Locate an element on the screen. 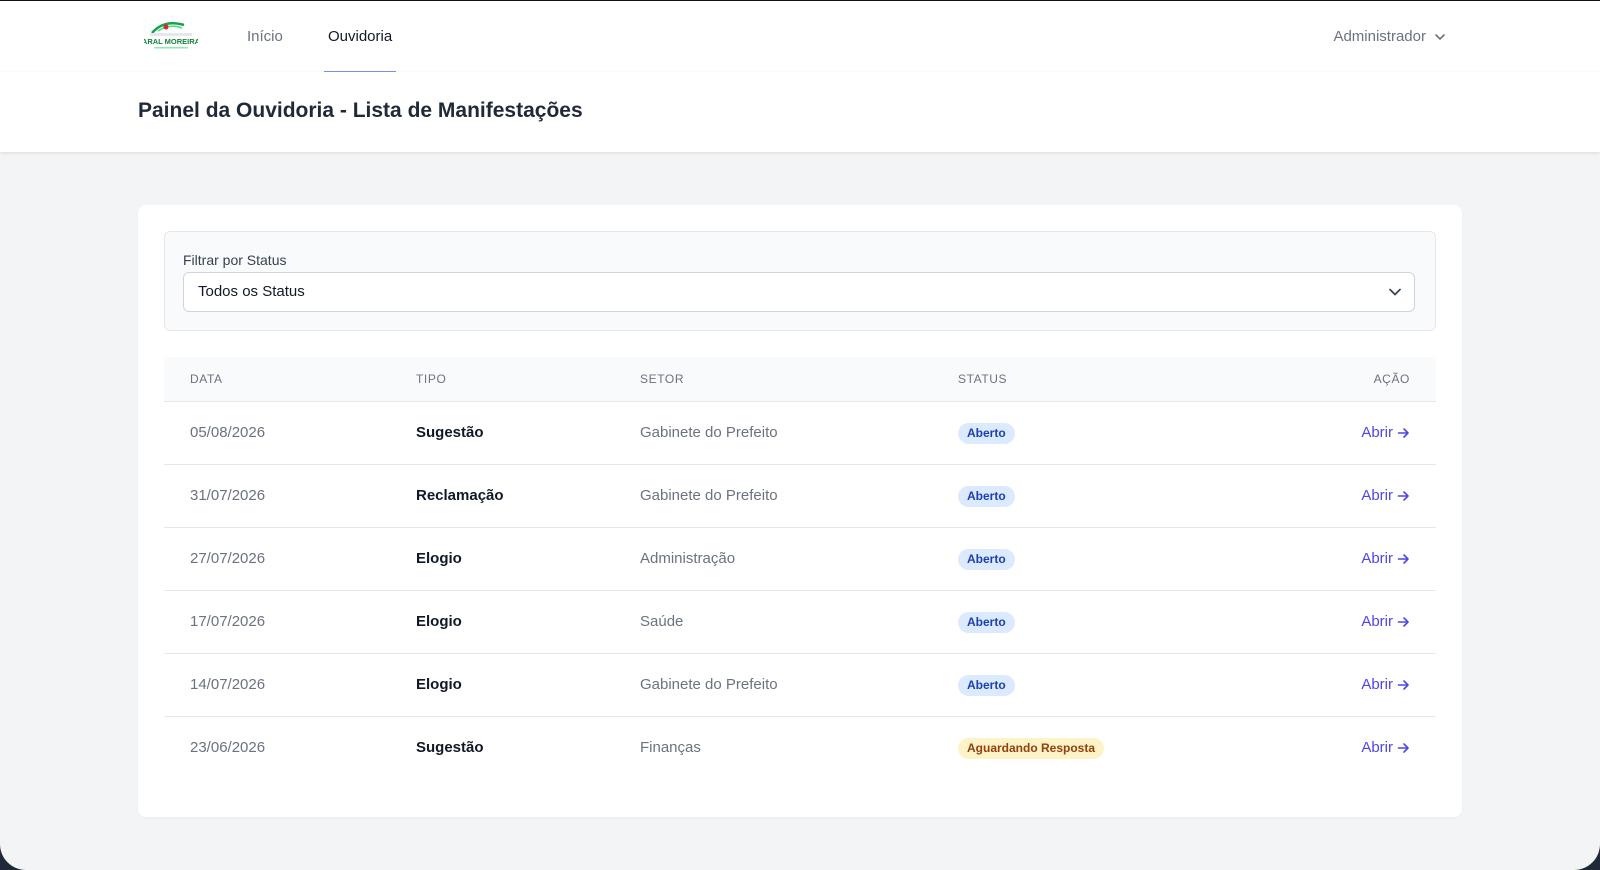  municipal-logo-icon: ARAL MOREIRA is located at coordinates (171, 34).